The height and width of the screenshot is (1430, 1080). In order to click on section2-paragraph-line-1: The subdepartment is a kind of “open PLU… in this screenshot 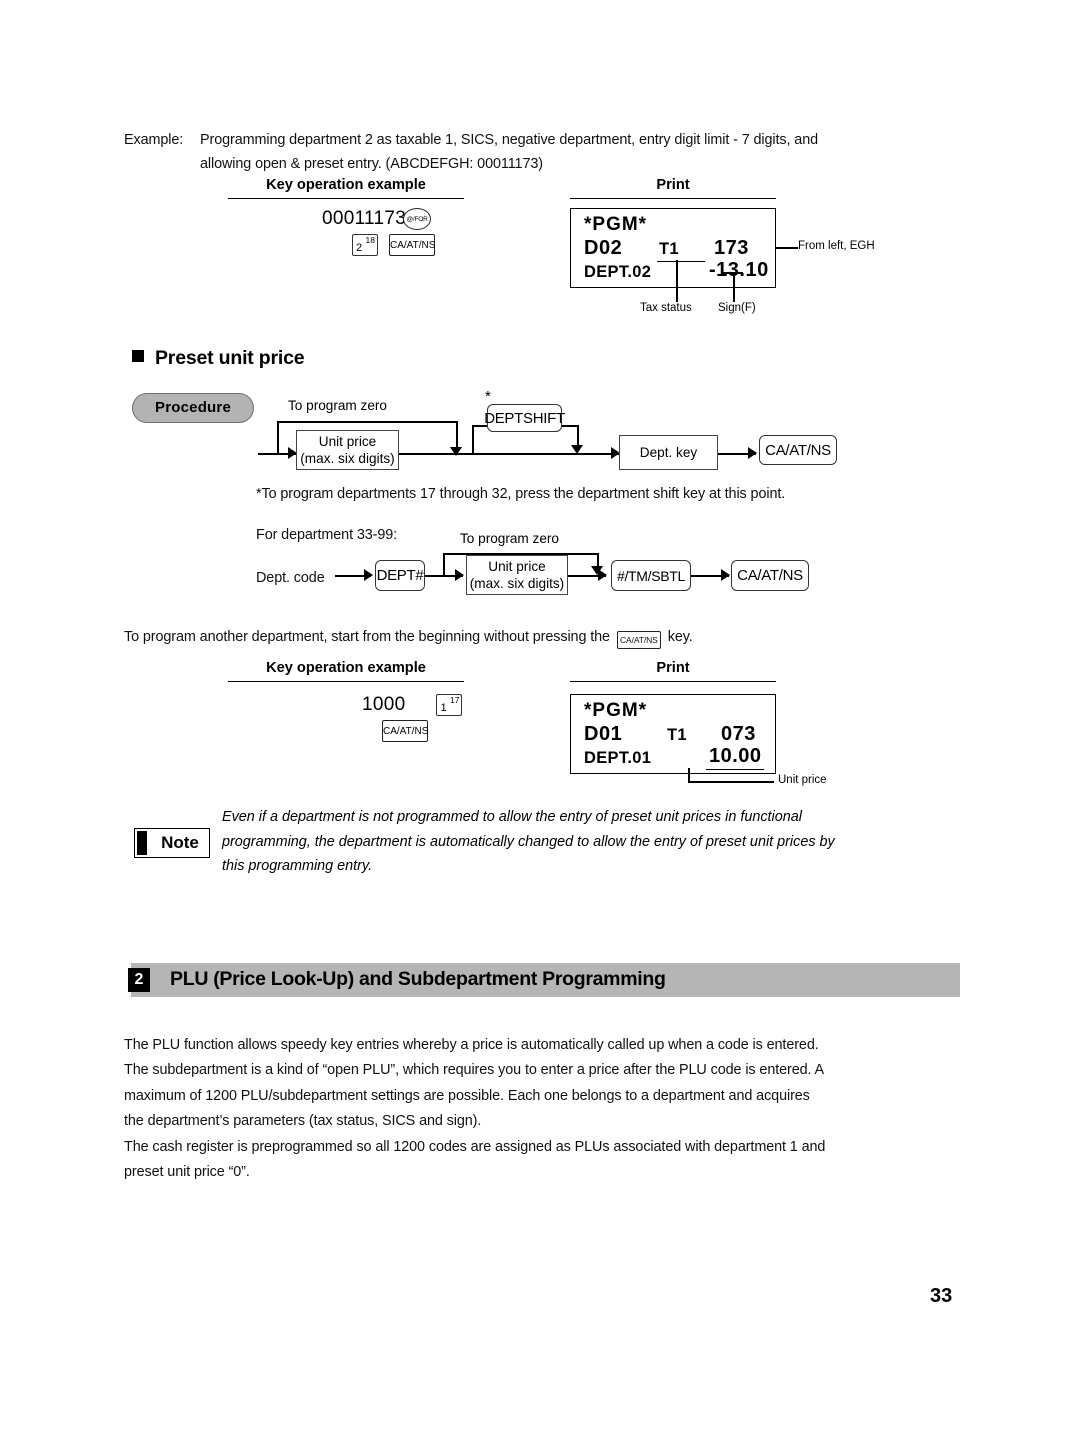, I will do `click(474, 1070)`.